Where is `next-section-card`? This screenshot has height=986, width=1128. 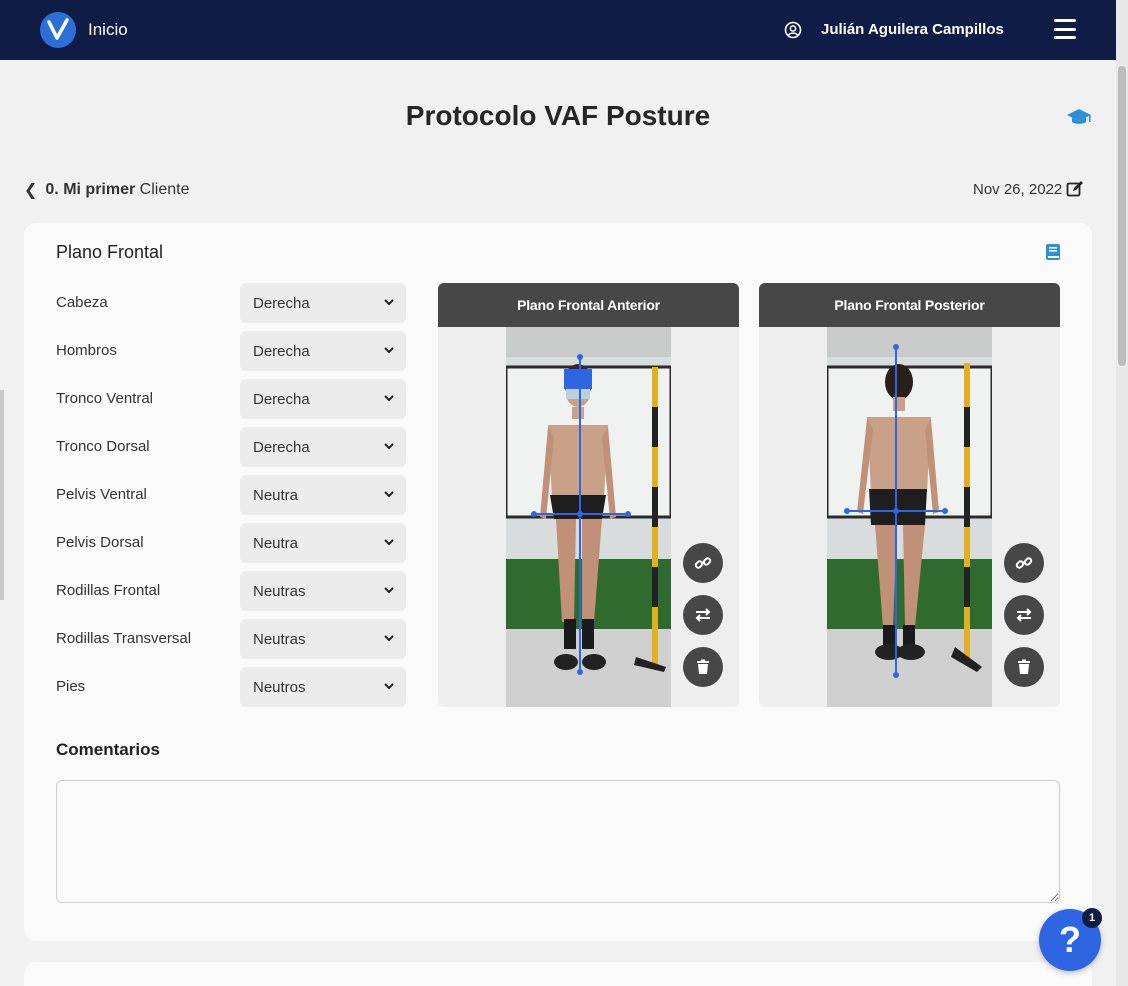 next-section-card is located at coordinates (558, 974).